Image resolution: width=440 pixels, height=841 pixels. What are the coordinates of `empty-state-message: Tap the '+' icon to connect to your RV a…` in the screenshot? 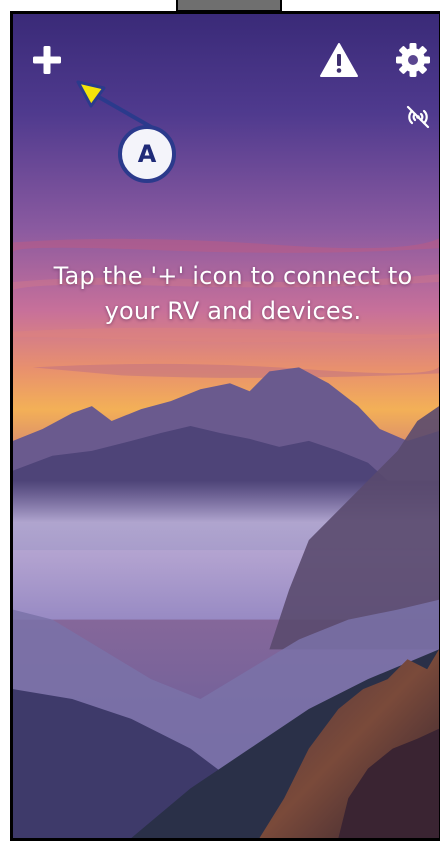 It's located at (233, 293).